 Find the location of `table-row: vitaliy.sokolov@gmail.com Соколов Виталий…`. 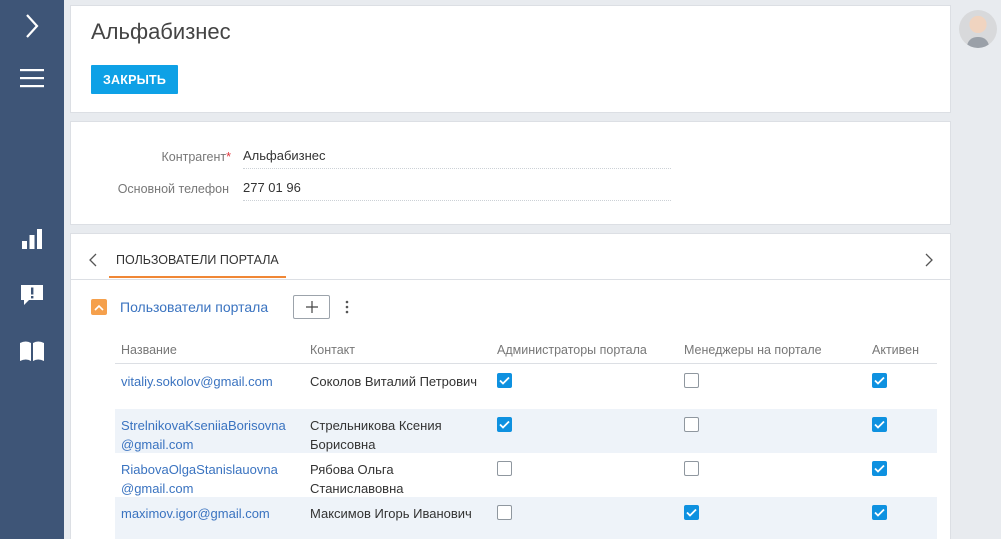

table-row: vitaliy.sokolov@gmail.com Соколов Виталий… is located at coordinates (526, 387).